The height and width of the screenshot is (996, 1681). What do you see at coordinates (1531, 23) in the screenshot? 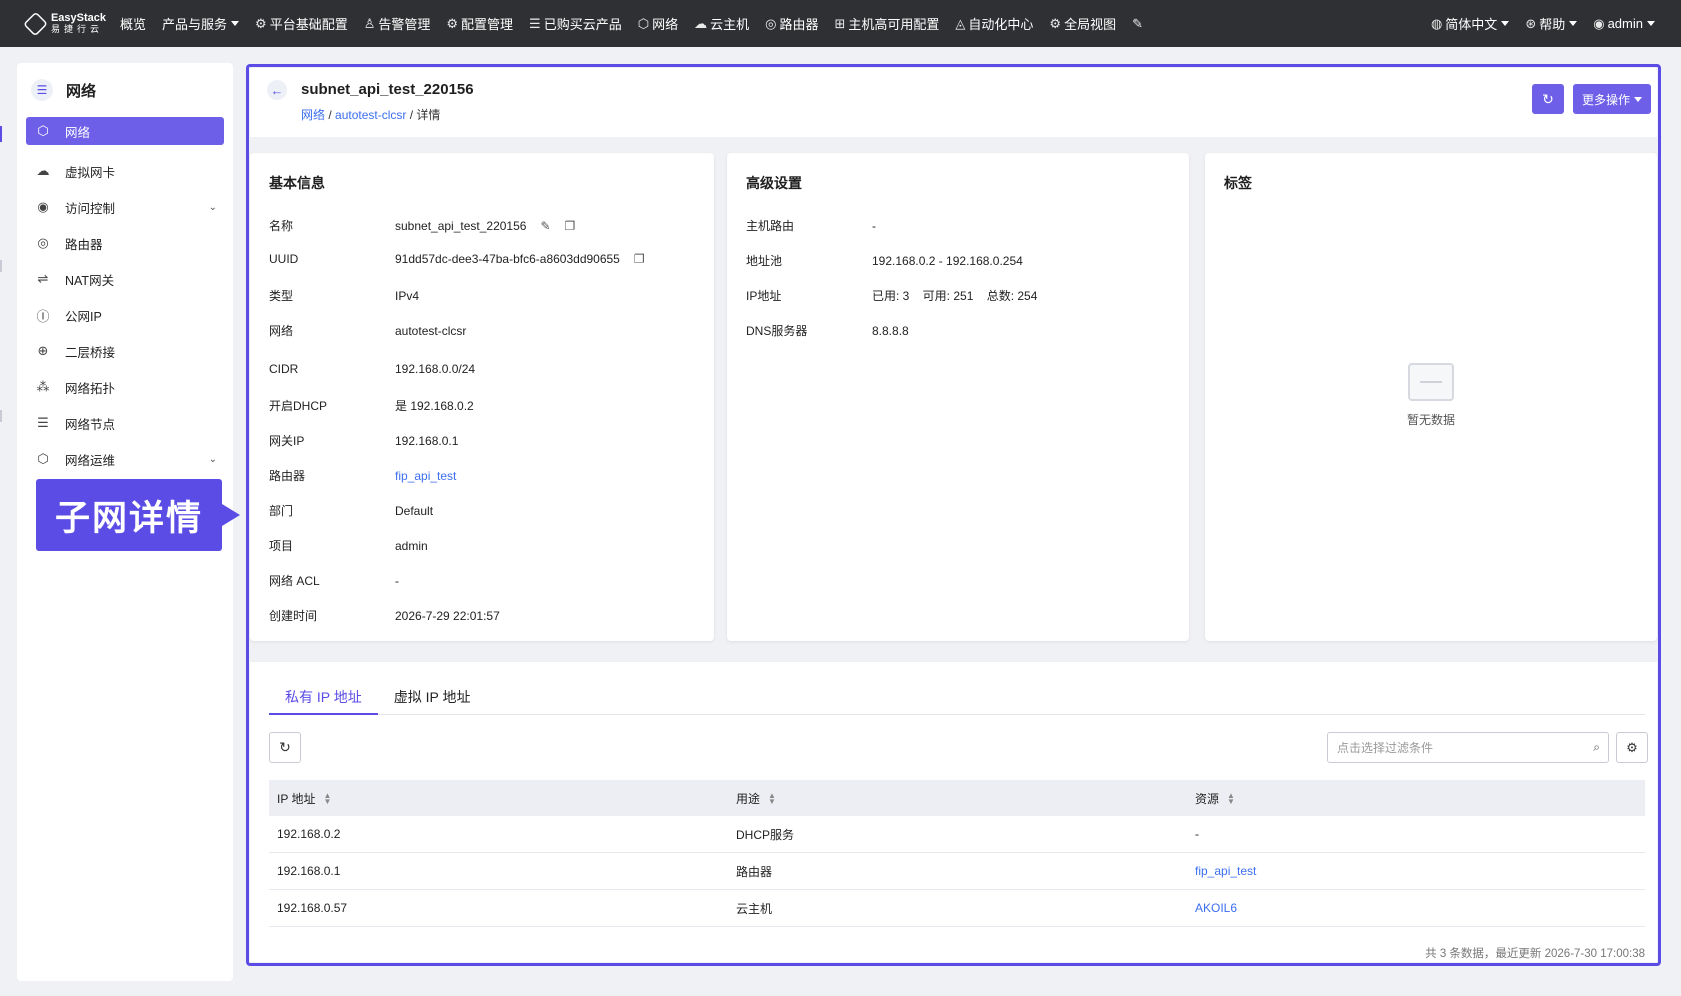
I see `help-icon: ⊛` at bounding box center [1531, 23].